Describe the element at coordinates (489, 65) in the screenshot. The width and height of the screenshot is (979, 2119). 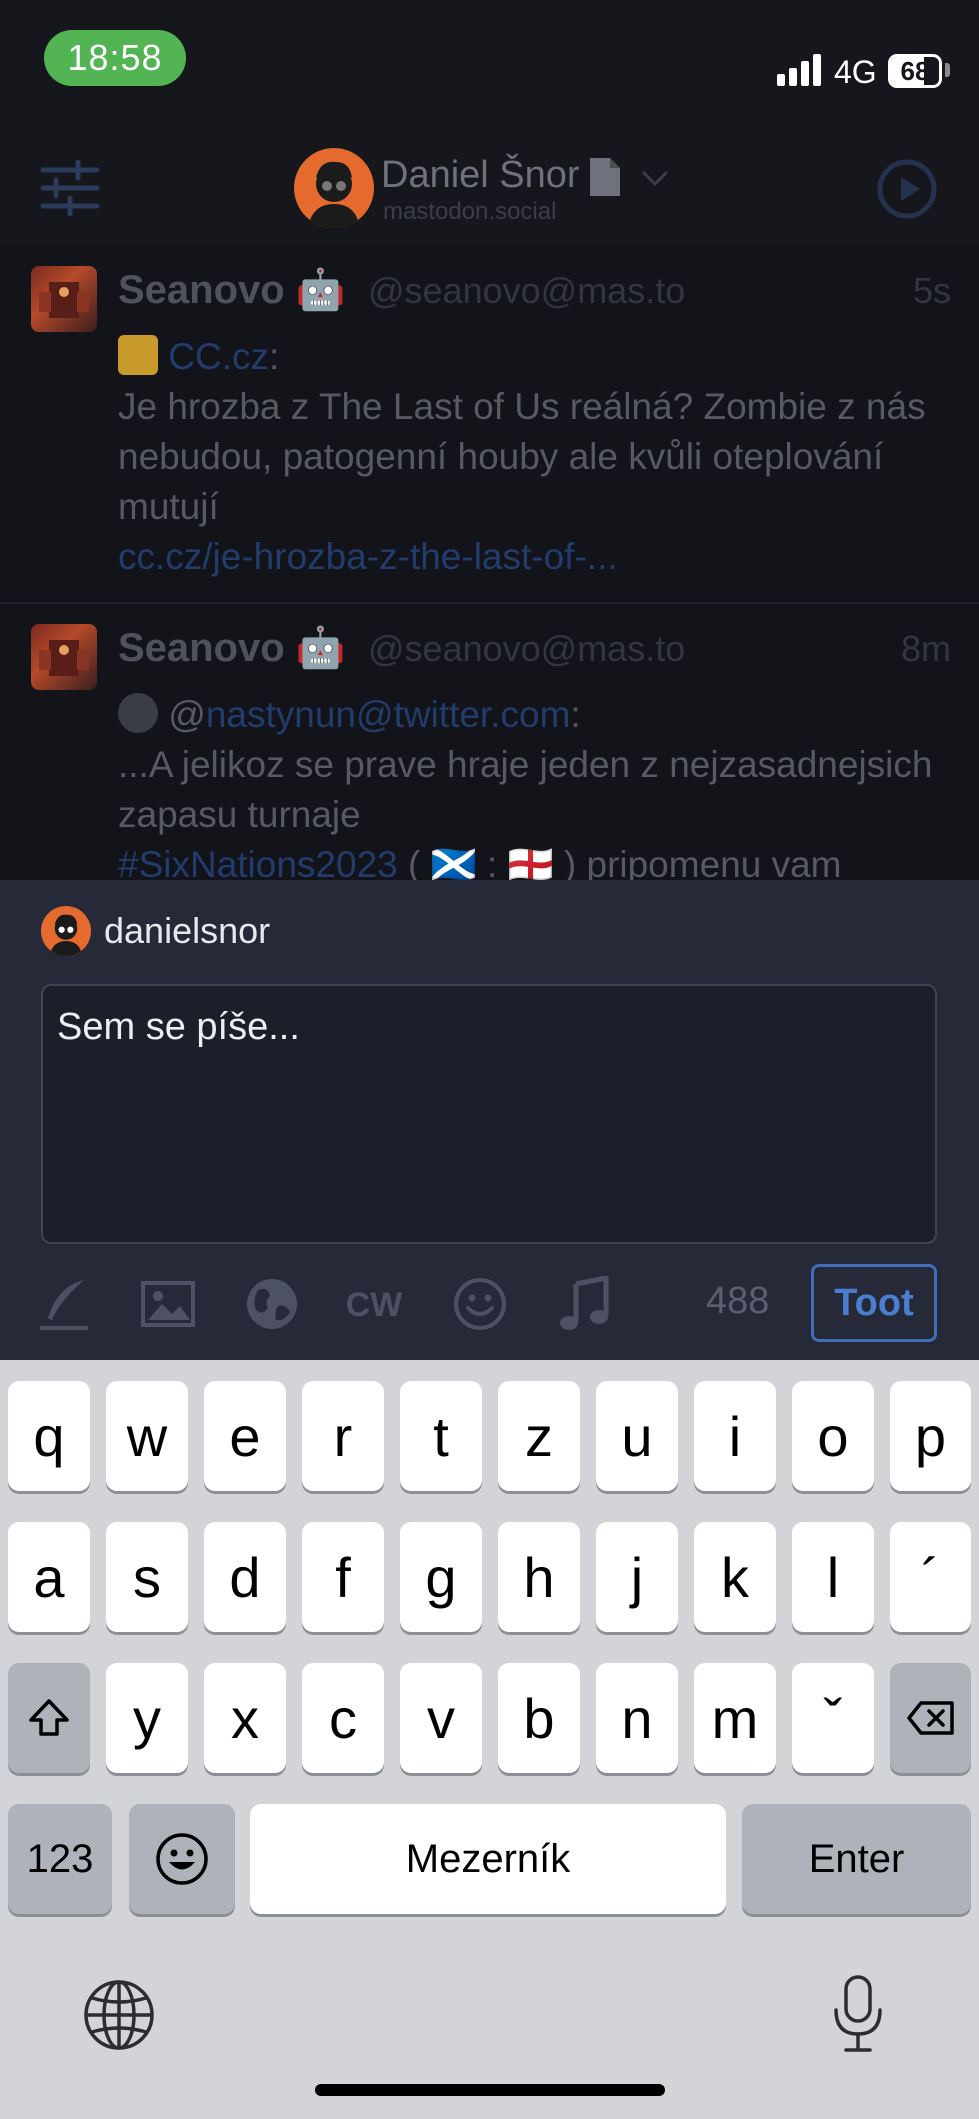
I see `status-bar: 18:58 4G 68` at that location.